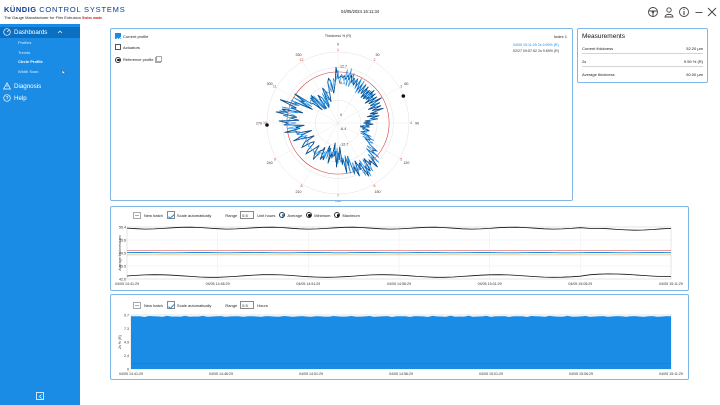 The height and width of the screenshot is (405, 720). I want to click on polar-title: Thickness % (R), so click(338, 36).